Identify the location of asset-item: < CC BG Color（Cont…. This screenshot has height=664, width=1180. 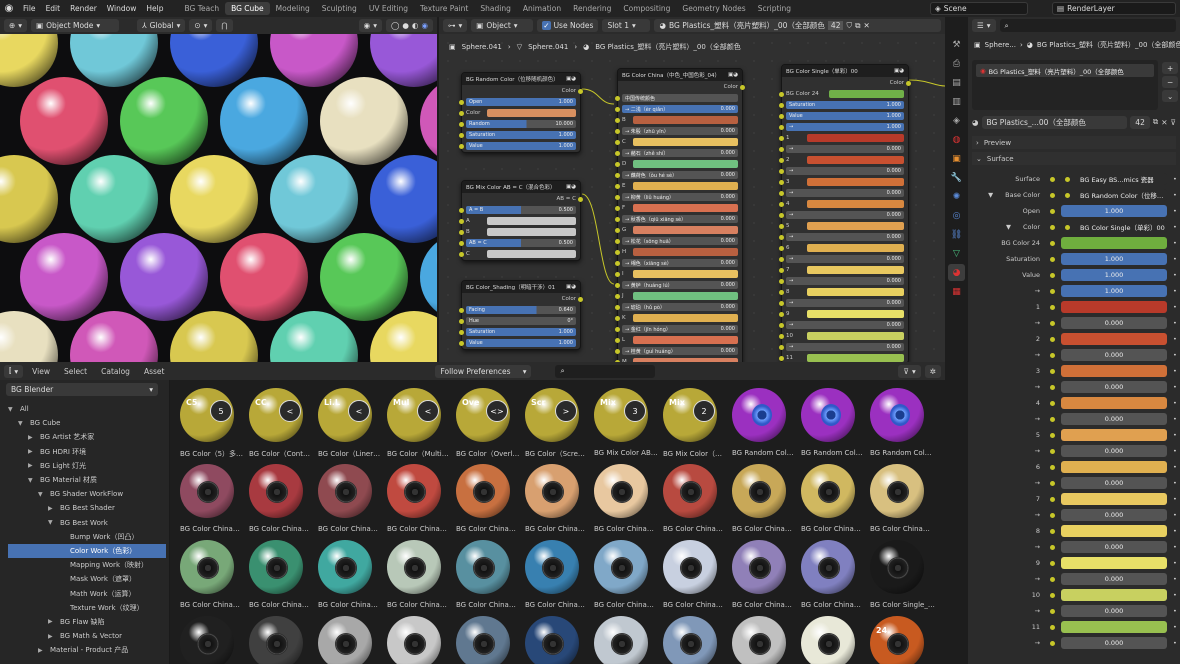
(275, 422).